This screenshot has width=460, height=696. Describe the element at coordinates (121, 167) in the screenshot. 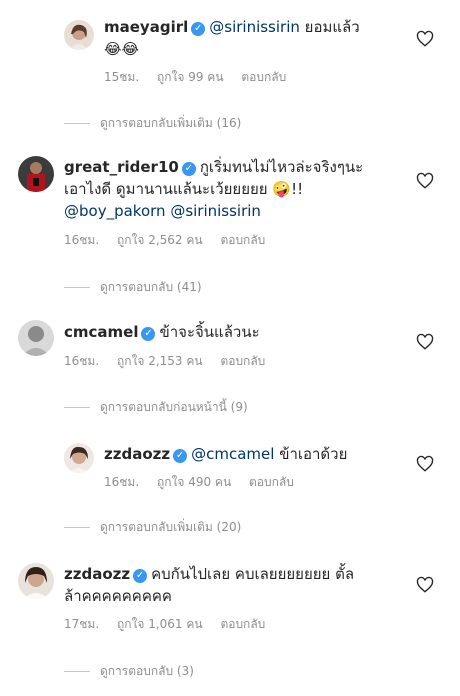

I see `username: great_rider10` at that location.